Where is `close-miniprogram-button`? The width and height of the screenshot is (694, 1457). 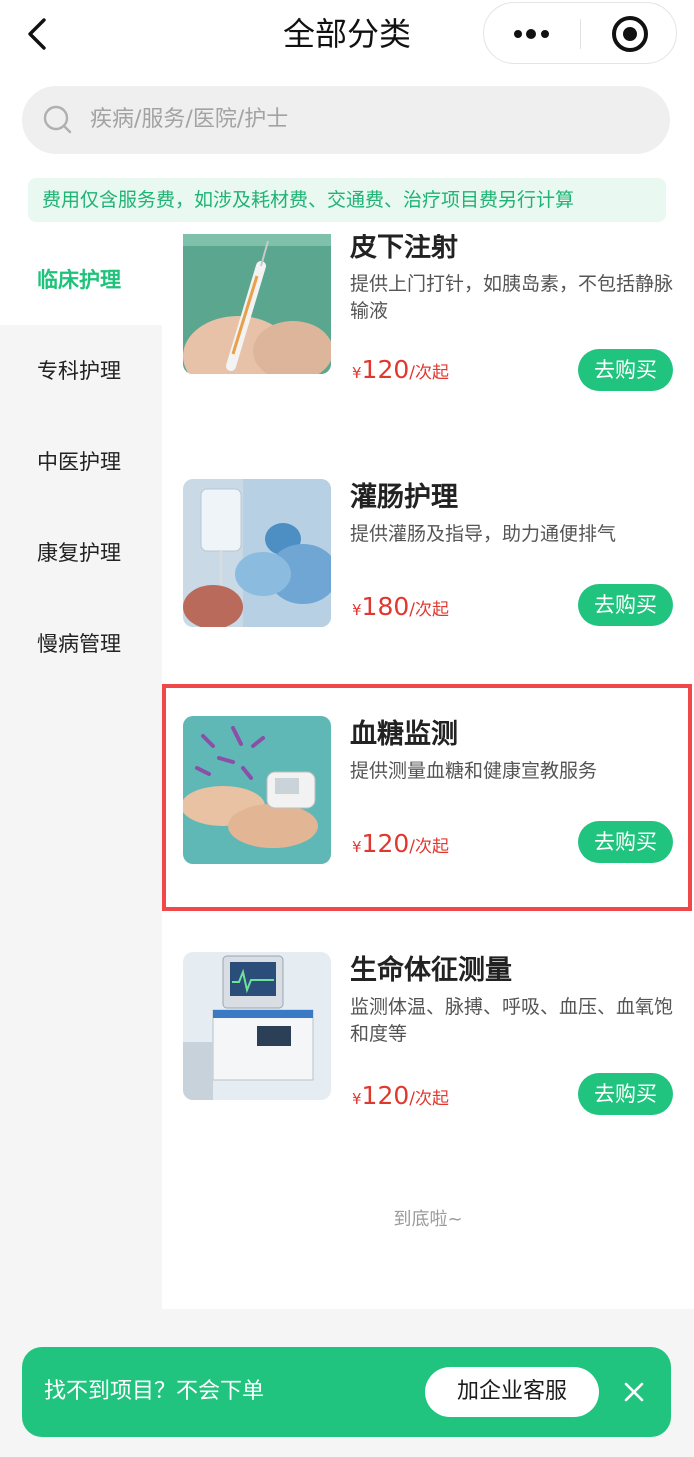 close-miniprogram-button is located at coordinates (630, 34).